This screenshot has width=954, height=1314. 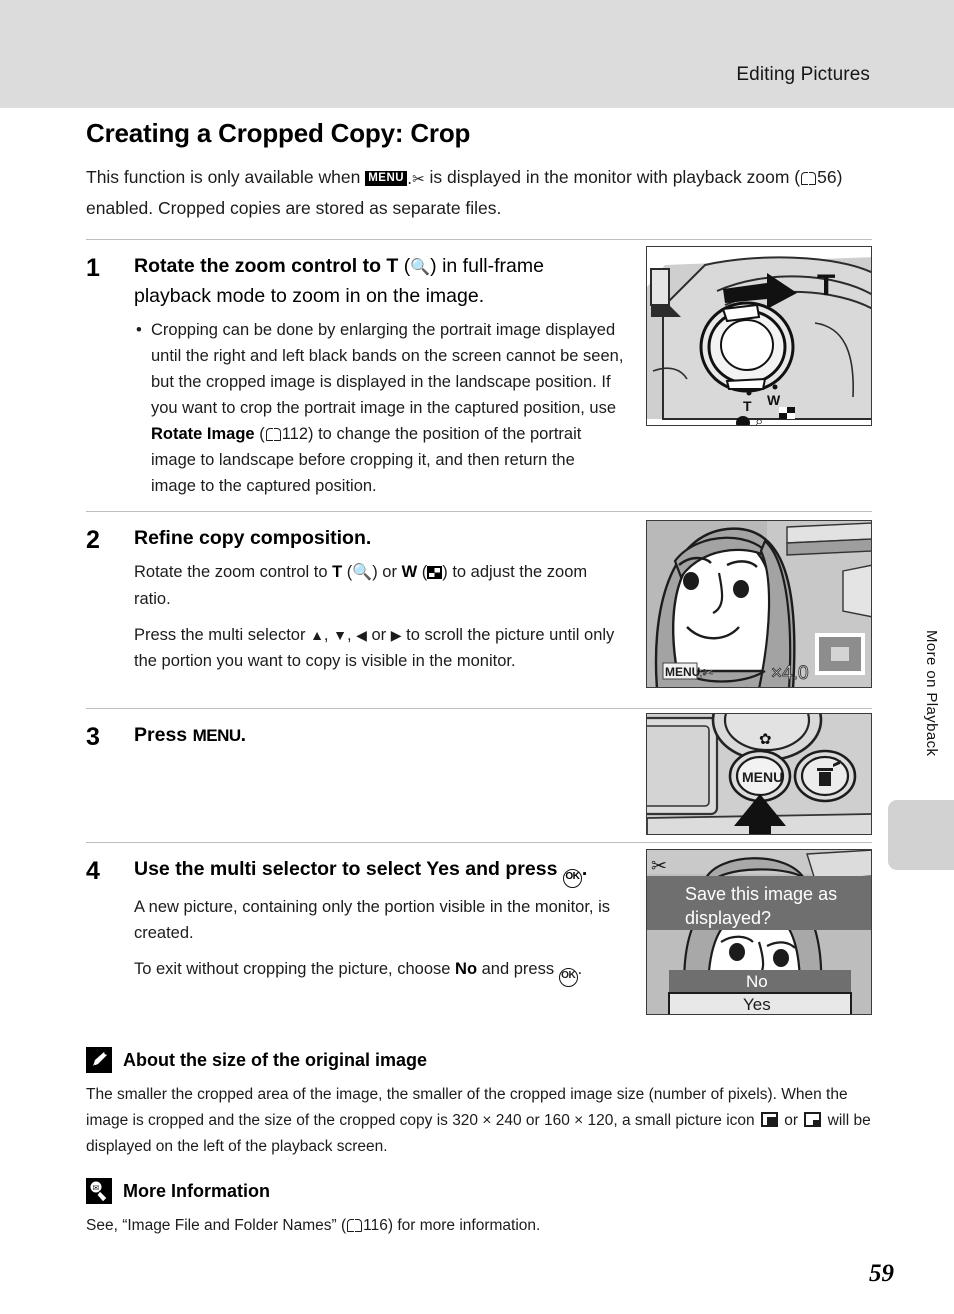 What do you see at coordinates (477, 54) in the screenshot?
I see `page-header-band` at bounding box center [477, 54].